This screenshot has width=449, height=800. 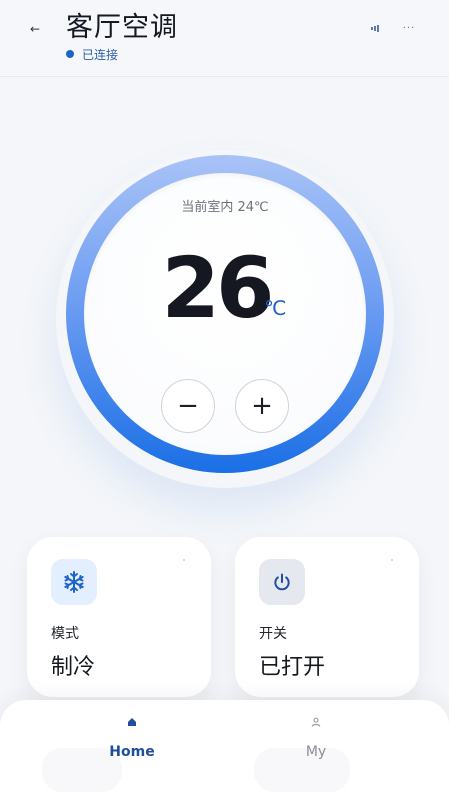 I want to click on back-button: ←, so click(x=35, y=29).